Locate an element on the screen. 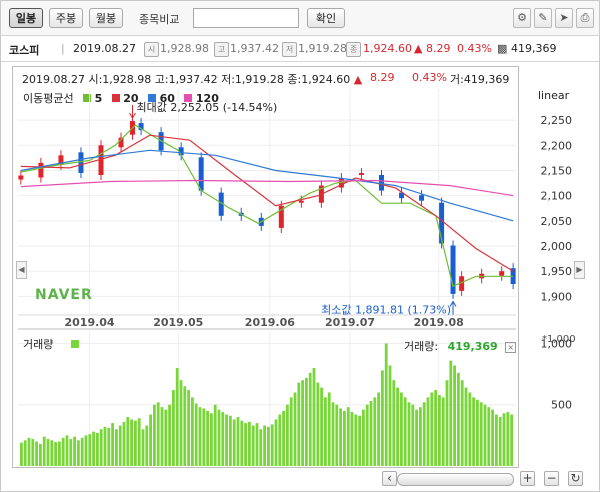 This screenshot has height=492, width=600. y-tick-label: 2,000 is located at coordinates (557, 246).